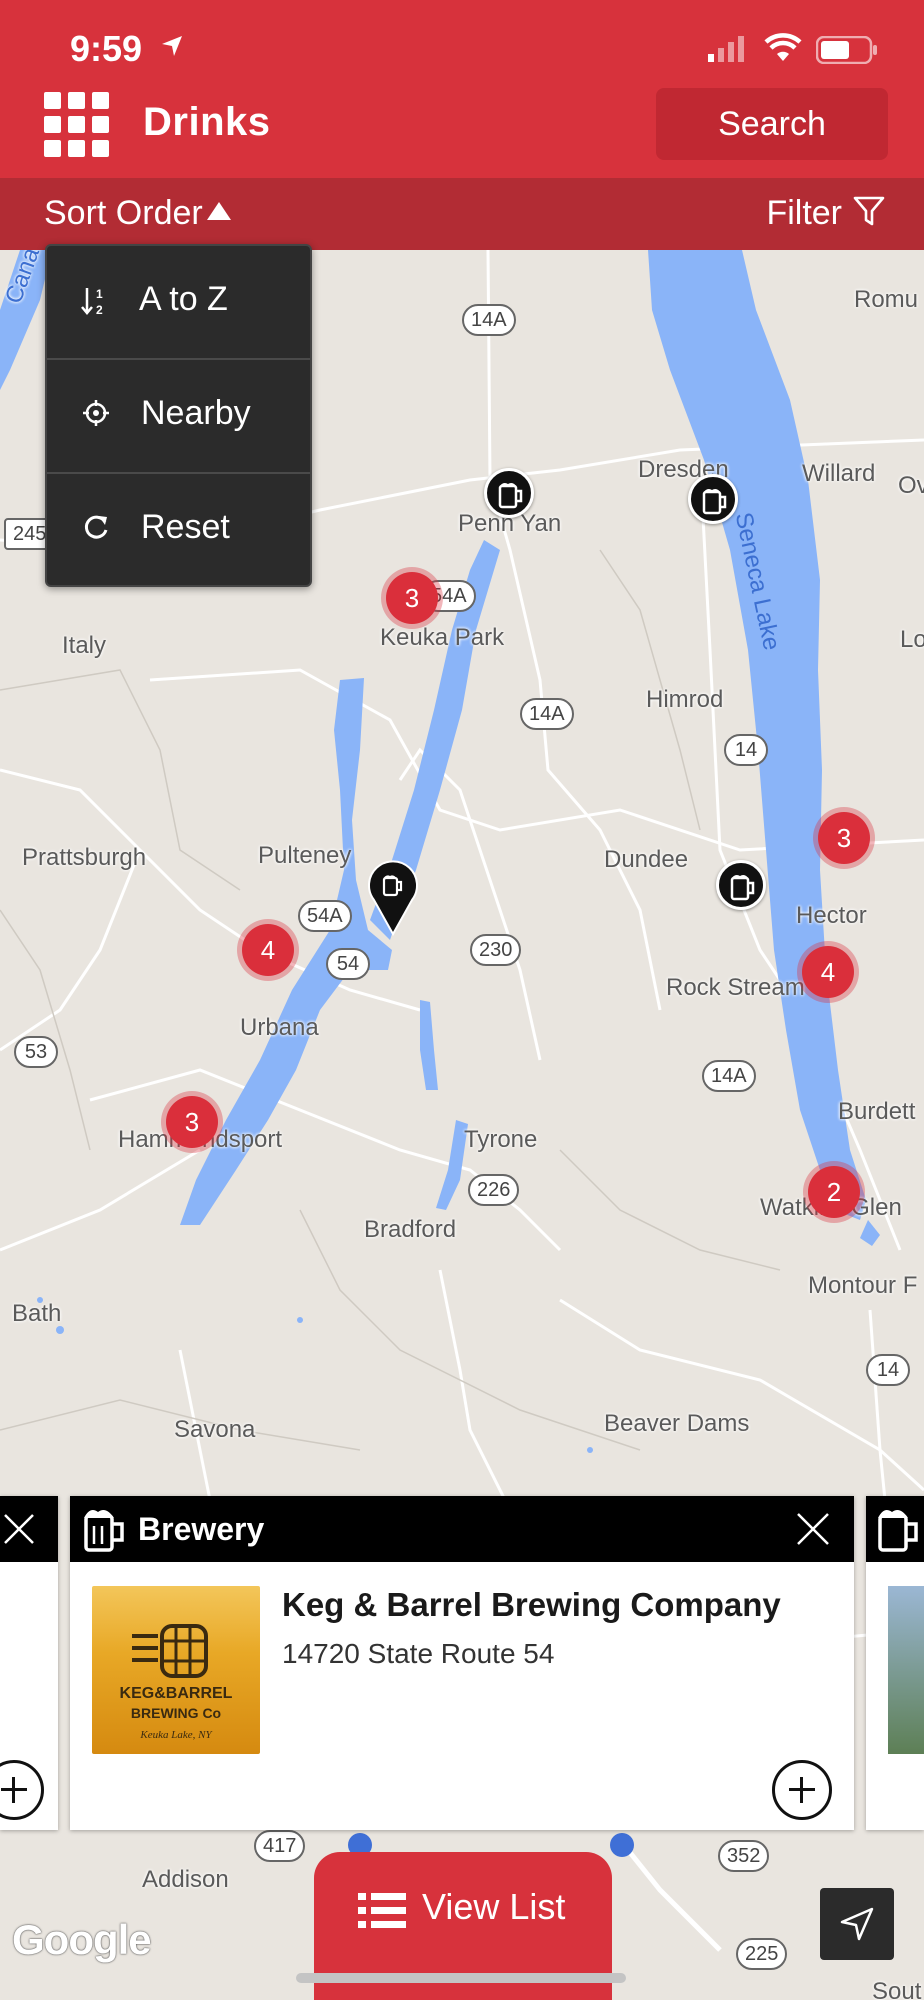  What do you see at coordinates (77, 125) in the screenshot?
I see `apps-grid-icon` at bounding box center [77, 125].